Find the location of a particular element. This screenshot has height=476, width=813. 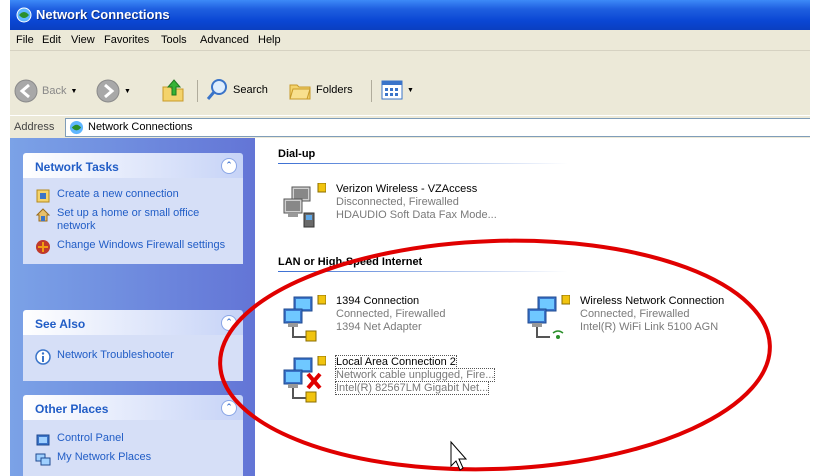

toolbar: Back ▼ ▼ Search Folders ▼ is located at coordinates (410, 83).